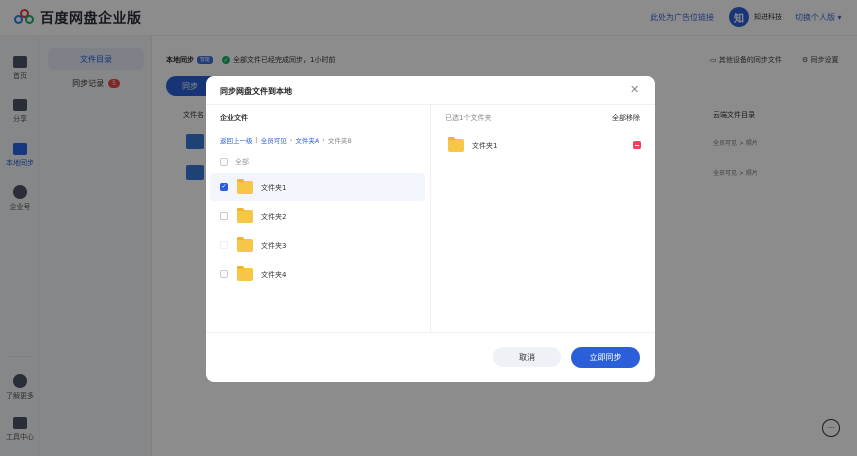  I want to click on cancel-button: 取消, so click(527, 357).